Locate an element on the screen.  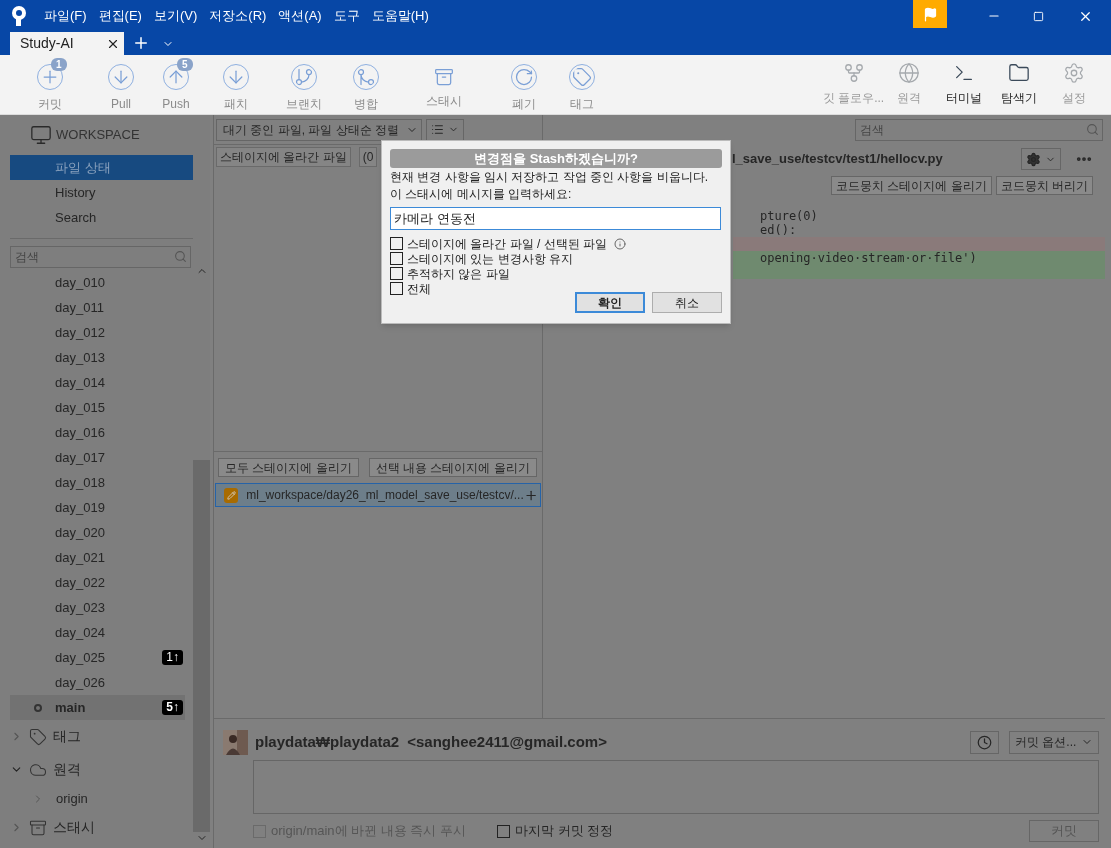
branch-item: day_012 is located at coordinates (97, 332).